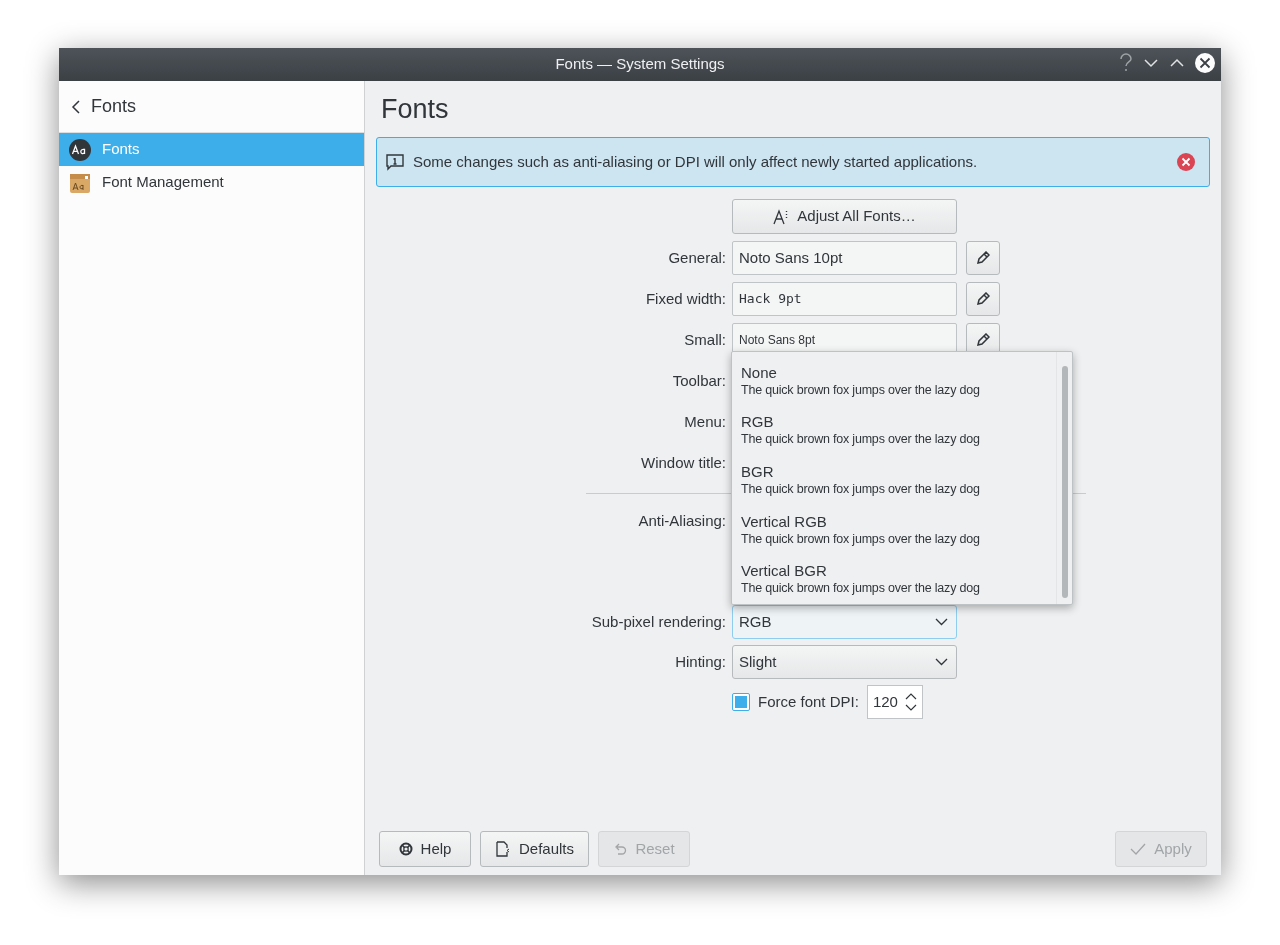  Describe the element at coordinates (681, 521) in the screenshot. I see `field-label: Anti-Aliasing:` at that location.